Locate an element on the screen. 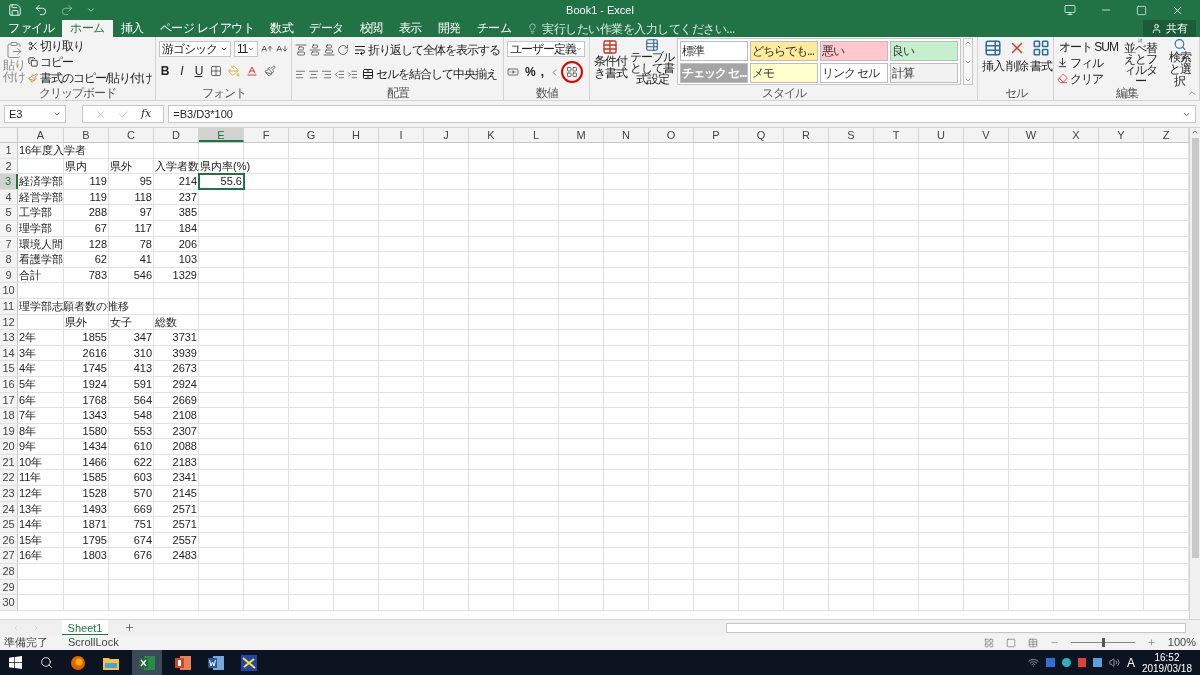 The width and height of the screenshot is (1200, 675). cells-button: 削除 is located at coordinates (1016, 63).